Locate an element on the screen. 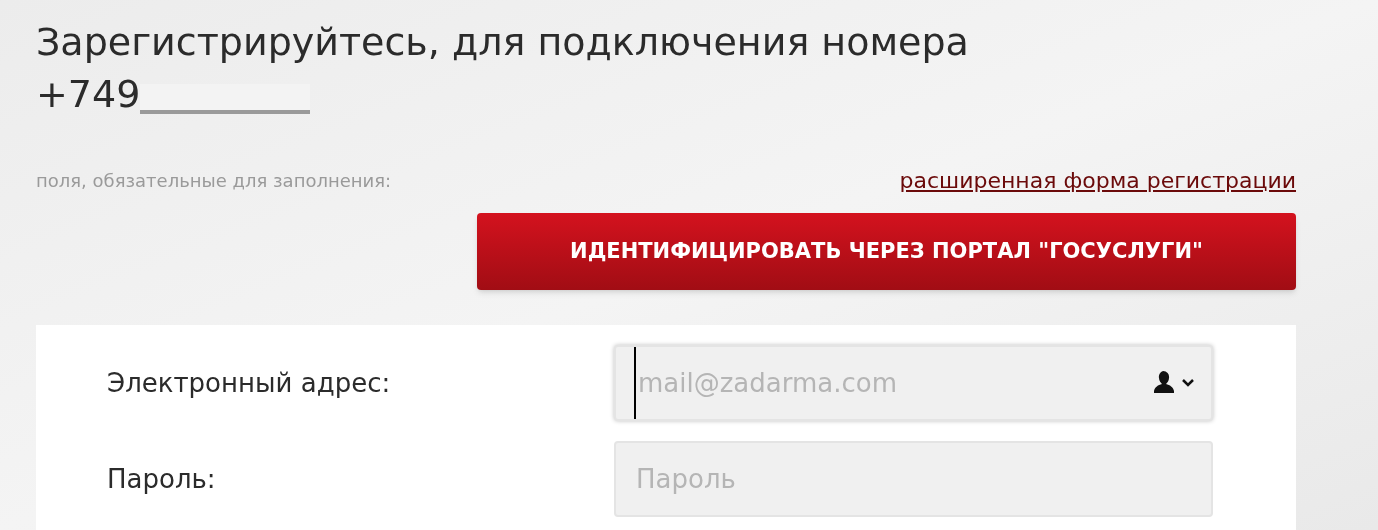 The width and height of the screenshot is (1378, 530). page-title: Зарегистрируйтесь, для подключения номера is located at coordinates (503, 42).